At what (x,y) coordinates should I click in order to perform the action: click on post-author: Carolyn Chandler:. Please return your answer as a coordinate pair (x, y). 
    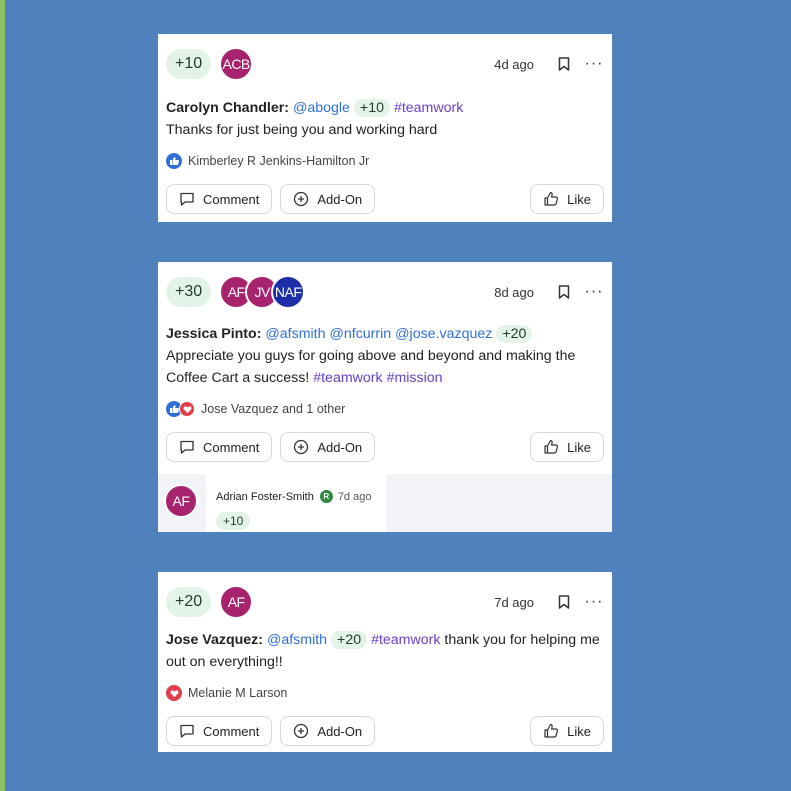
    Looking at the image, I should click on (227, 108).